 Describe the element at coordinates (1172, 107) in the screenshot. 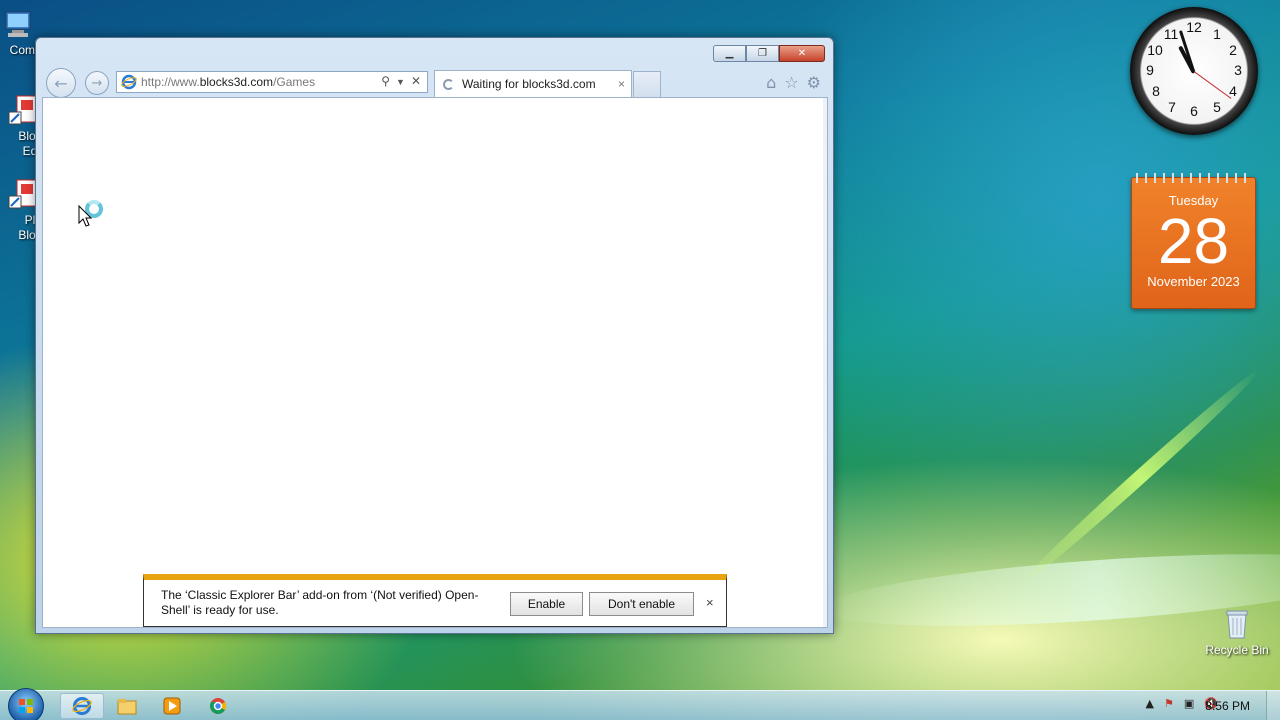

I see `clock-number: 7` at that location.